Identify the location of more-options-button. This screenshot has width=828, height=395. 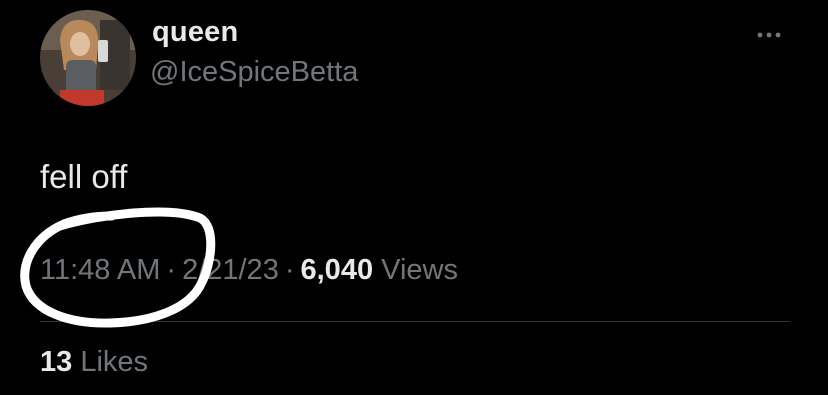
(769, 35).